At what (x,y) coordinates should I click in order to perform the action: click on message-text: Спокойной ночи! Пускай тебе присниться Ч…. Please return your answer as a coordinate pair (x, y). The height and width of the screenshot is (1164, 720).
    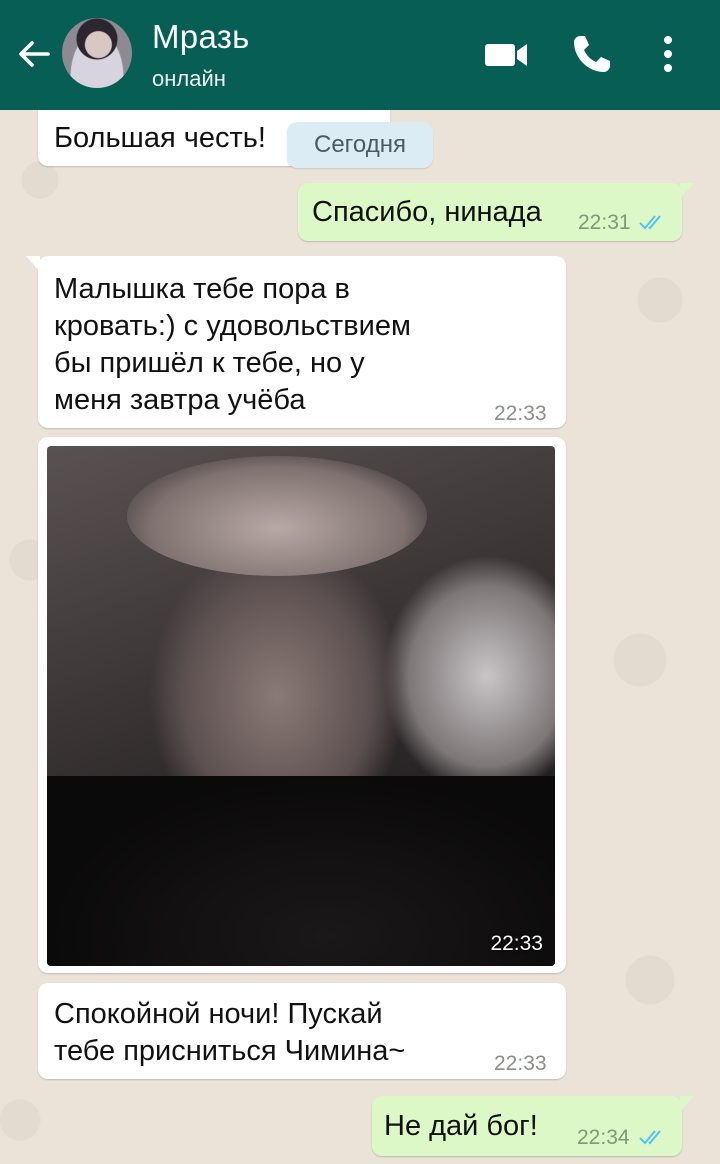
    Looking at the image, I should click on (230, 1032).